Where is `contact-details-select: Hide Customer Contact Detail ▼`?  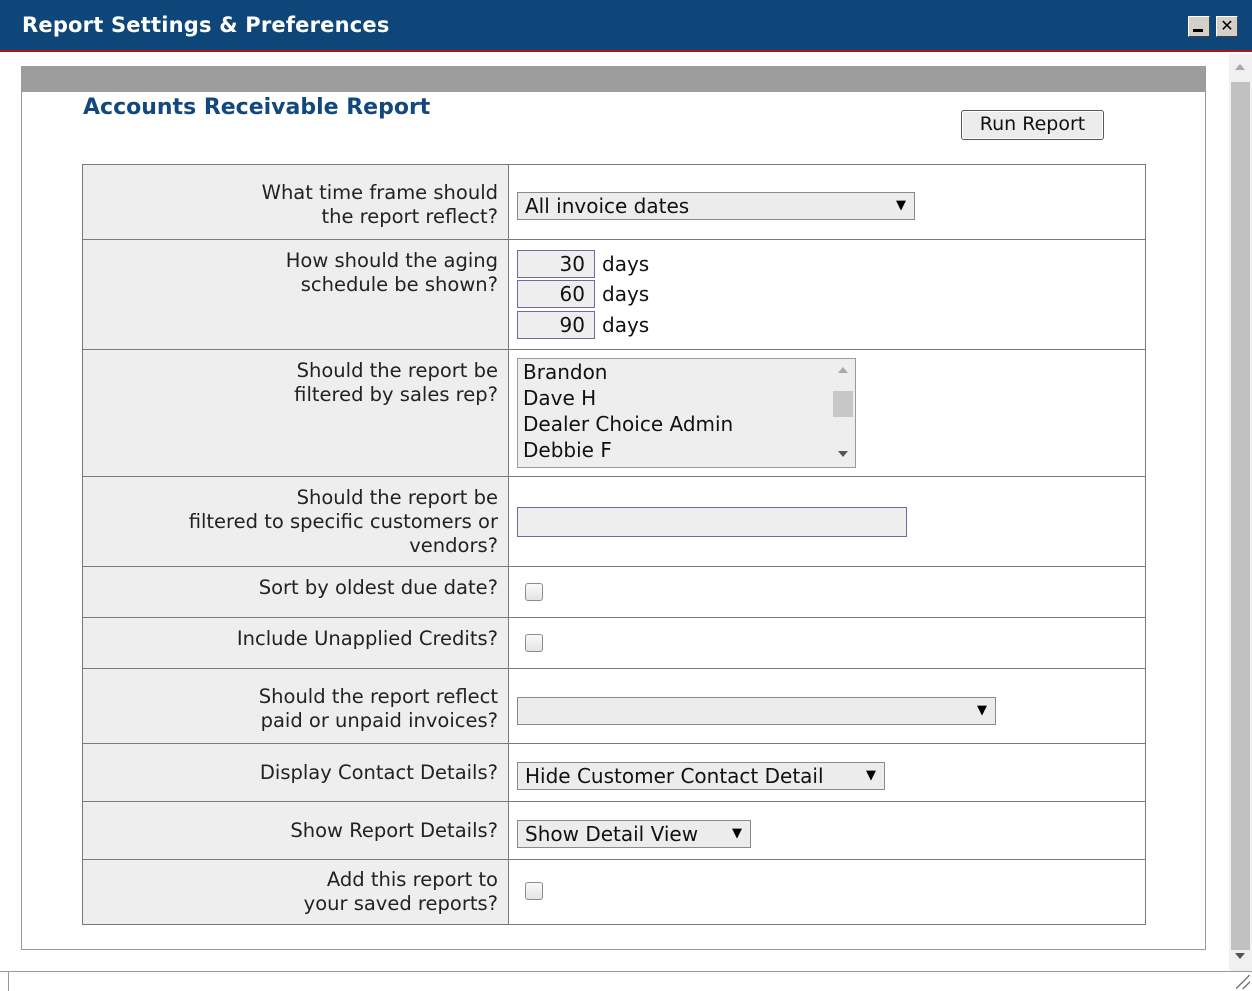 contact-details-select: Hide Customer Contact Detail ▼ is located at coordinates (701, 776).